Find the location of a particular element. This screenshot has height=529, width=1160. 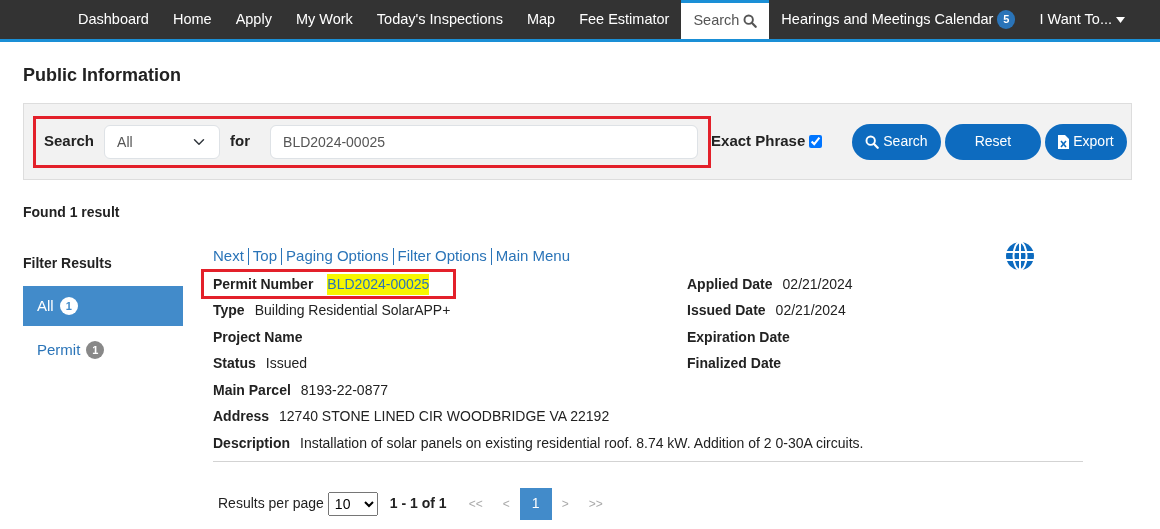

page-range: 1 - 1 of 1 is located at coordinates (418, 503).